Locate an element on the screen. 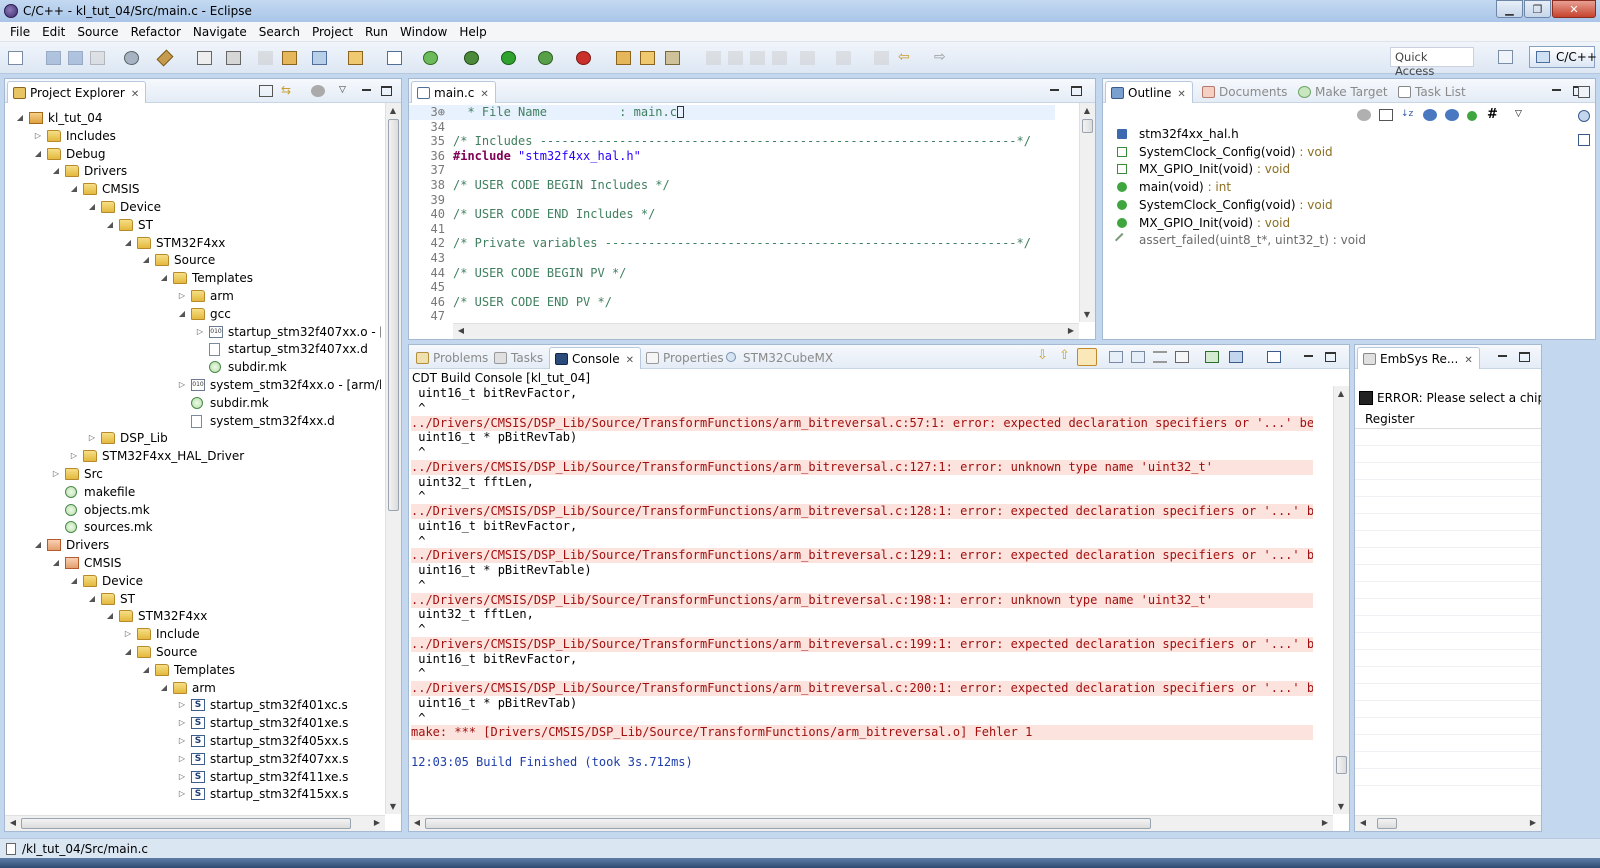  hide-static-icon is located at coordinates (1430, 115).